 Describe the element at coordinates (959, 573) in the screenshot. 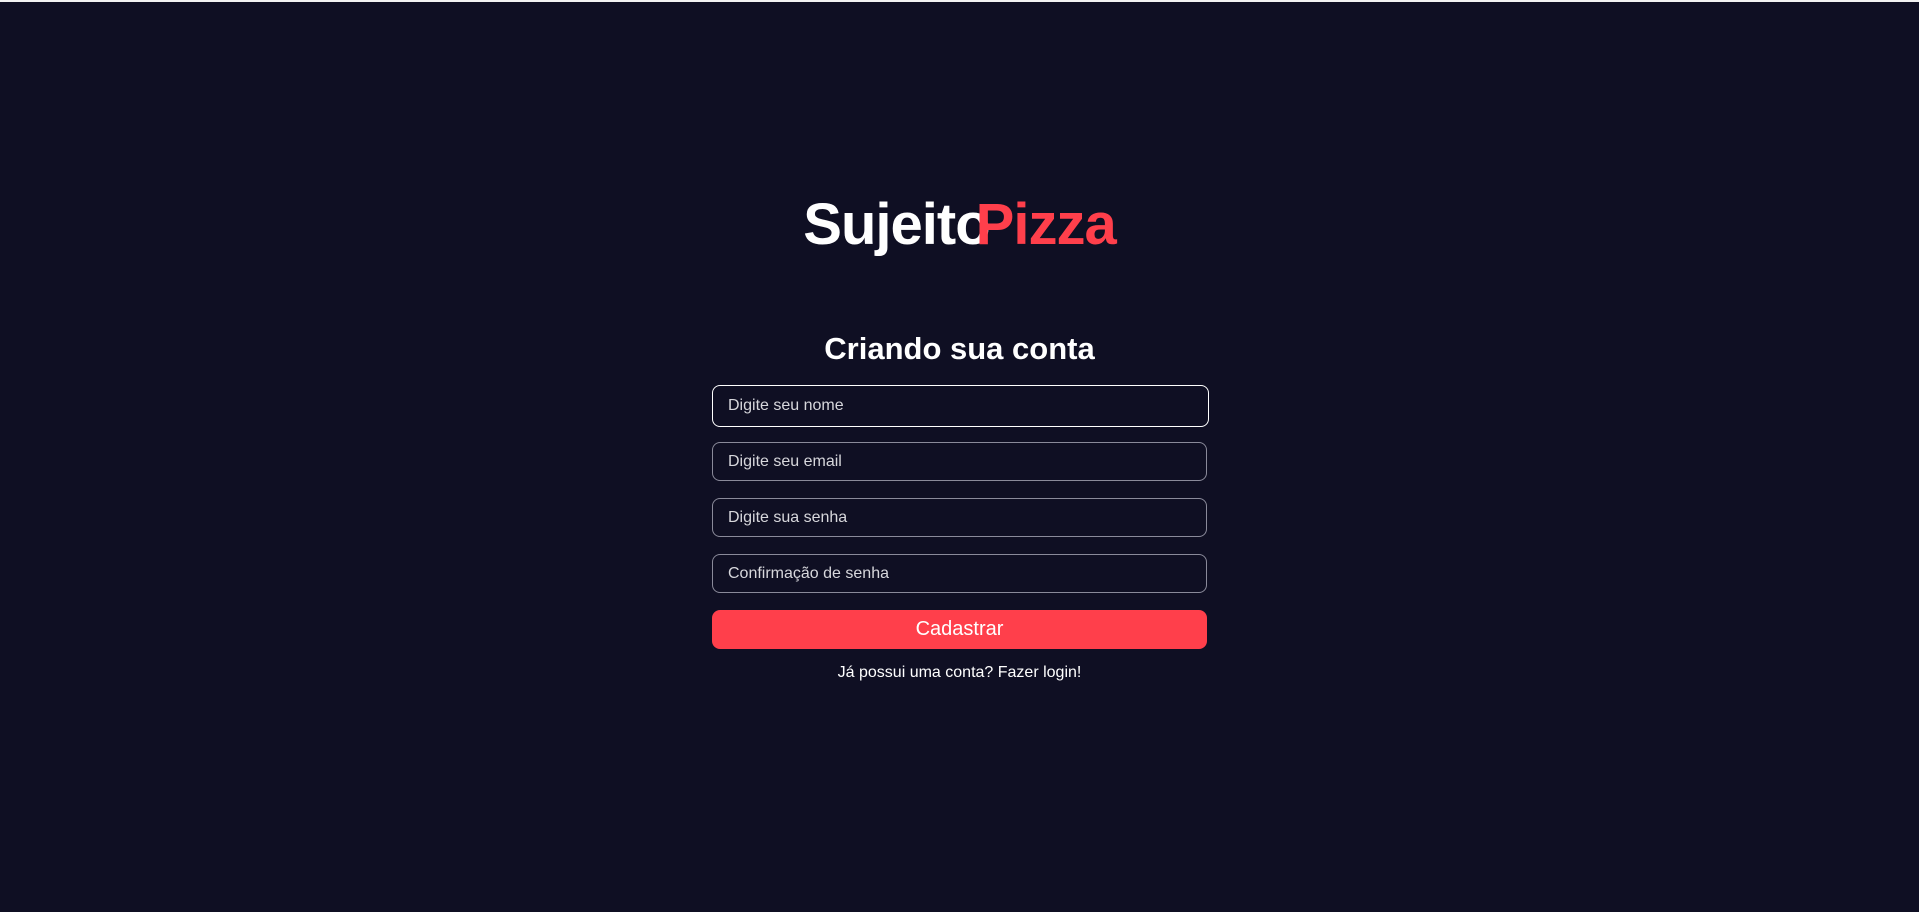

I see `password-confirmation-input` at that location.